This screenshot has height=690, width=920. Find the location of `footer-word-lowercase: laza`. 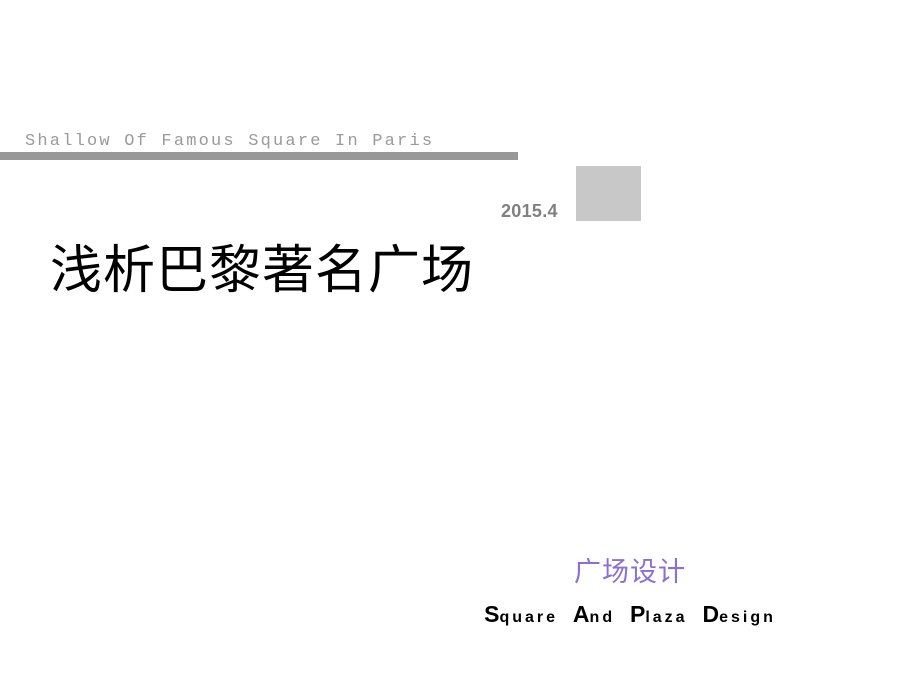

footer-word-lowercase: laza is located at coordinates (666, 617).